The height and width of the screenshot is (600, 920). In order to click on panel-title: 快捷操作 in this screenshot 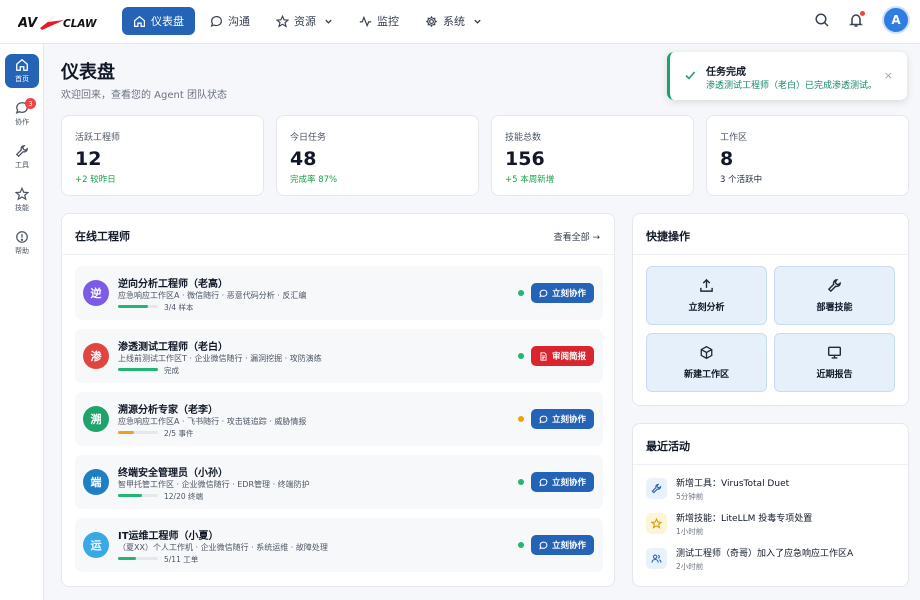, I will do `click(668, 236)`.